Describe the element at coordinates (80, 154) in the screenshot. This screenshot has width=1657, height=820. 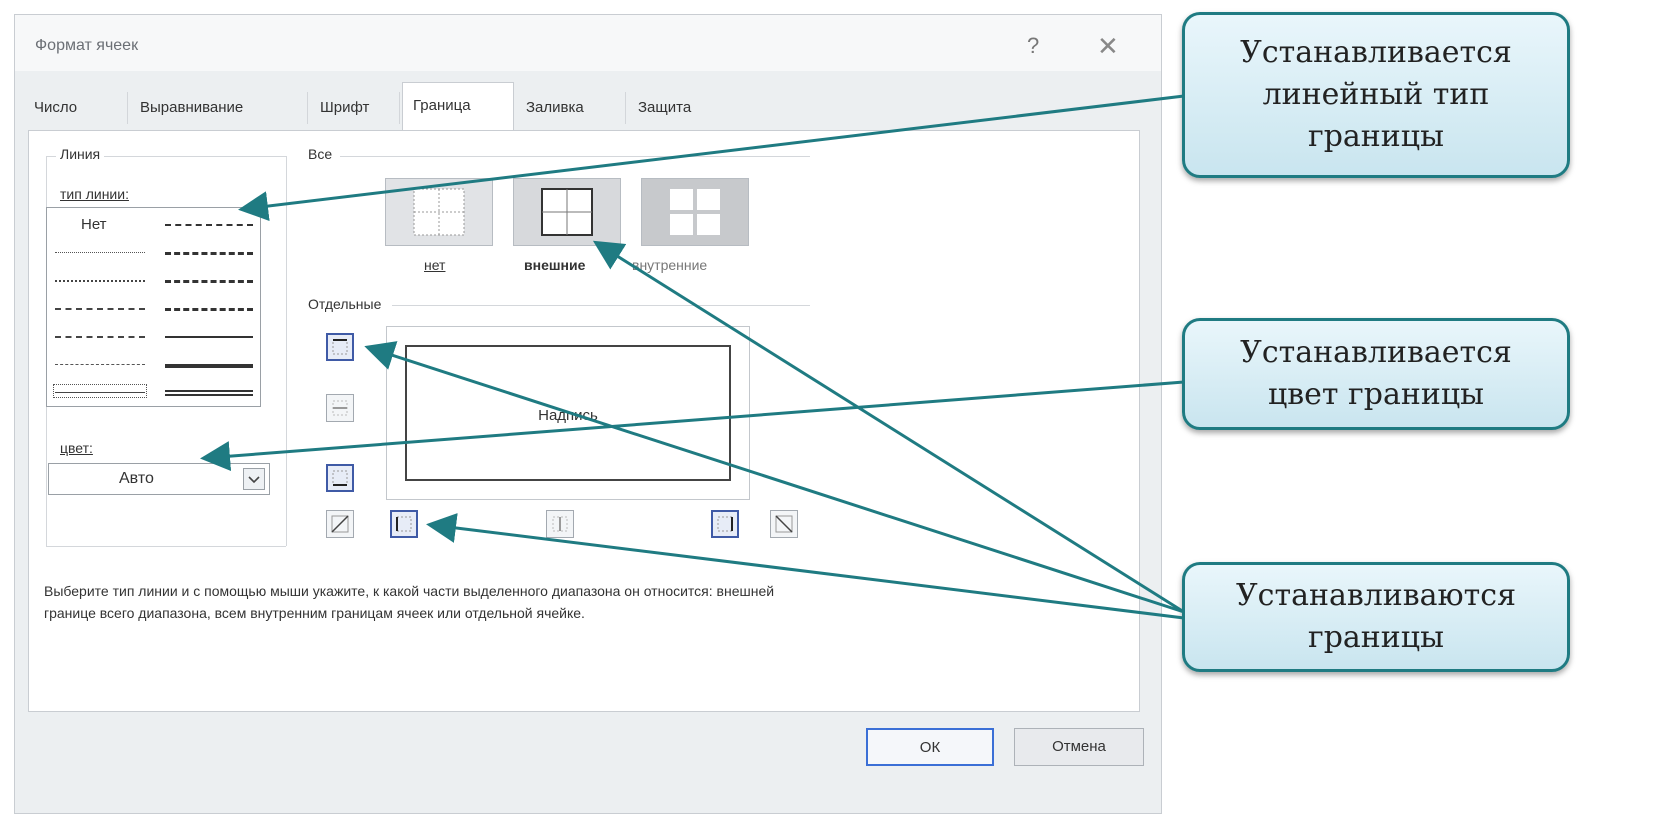
I see `line-group-title: Линия` at that location.